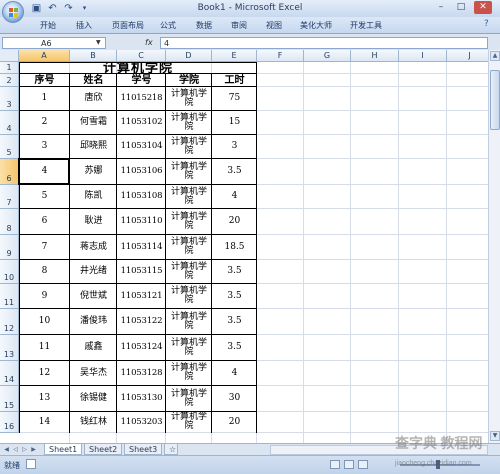 This screenshot has width=500, height=474. Describe the element at coordinates (44, 56) in the screenshot. I see `column-header: A` at that location.